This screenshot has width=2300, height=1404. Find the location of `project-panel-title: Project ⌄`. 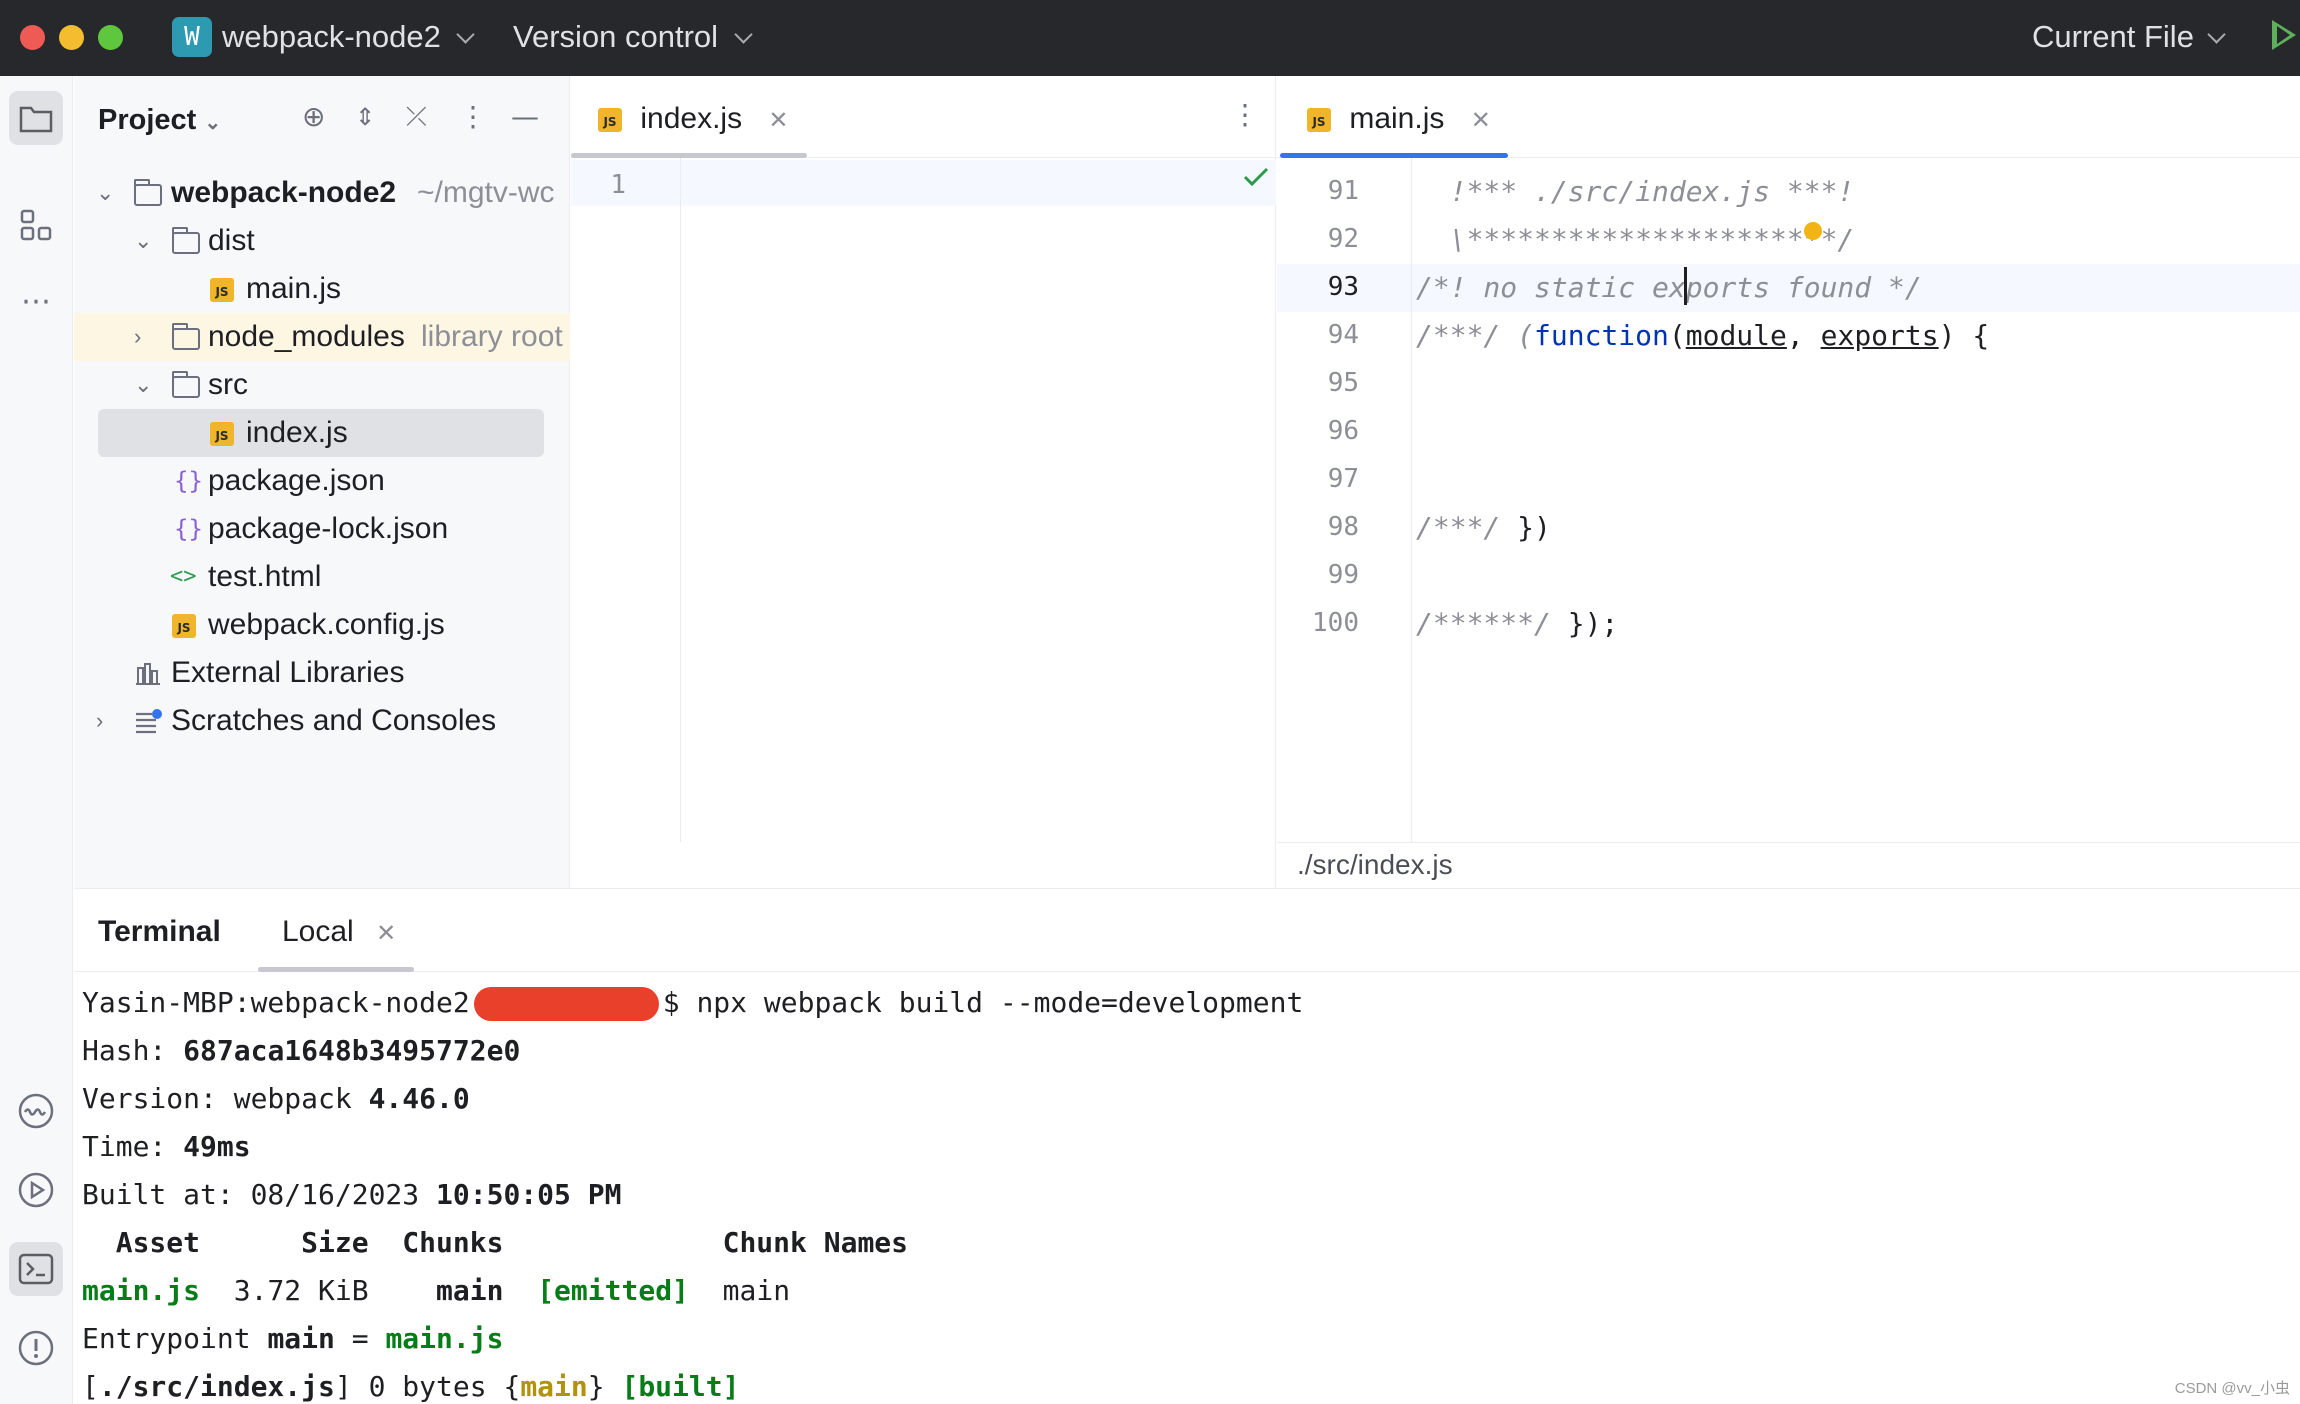

project-panel-title: Project ⌄ is located at coordinates (159, 120).